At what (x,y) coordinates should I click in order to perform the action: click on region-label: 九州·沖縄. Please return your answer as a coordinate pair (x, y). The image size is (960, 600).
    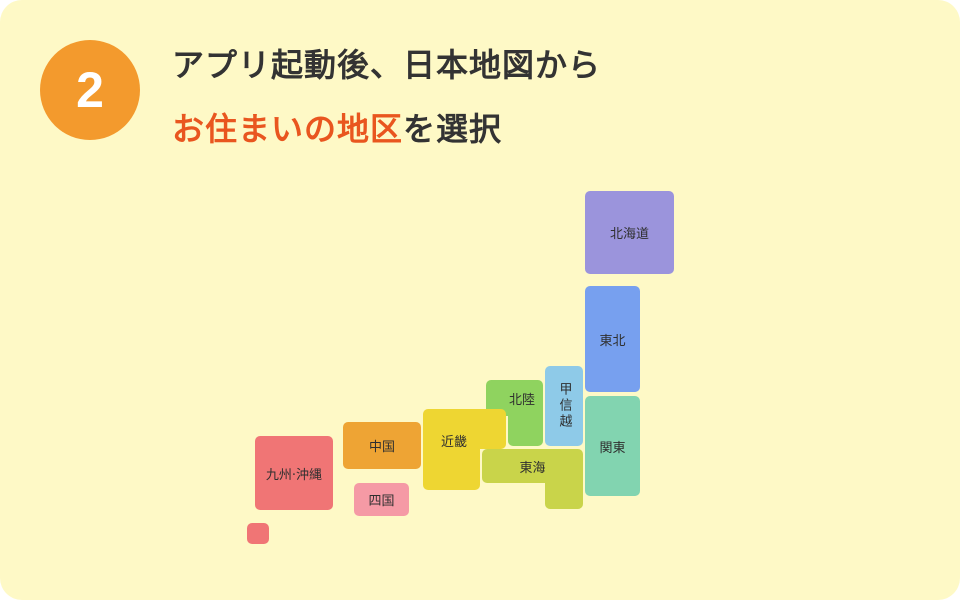
    Looking at the image, I should click on (294, 475).